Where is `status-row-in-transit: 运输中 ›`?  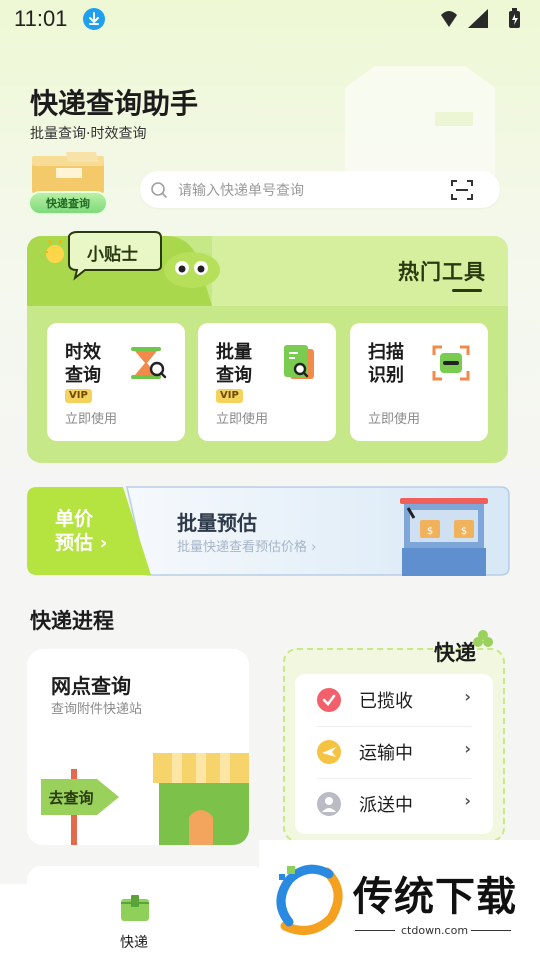
status-row-in-transit: 运输中 › is located at coordinates (394, 752).